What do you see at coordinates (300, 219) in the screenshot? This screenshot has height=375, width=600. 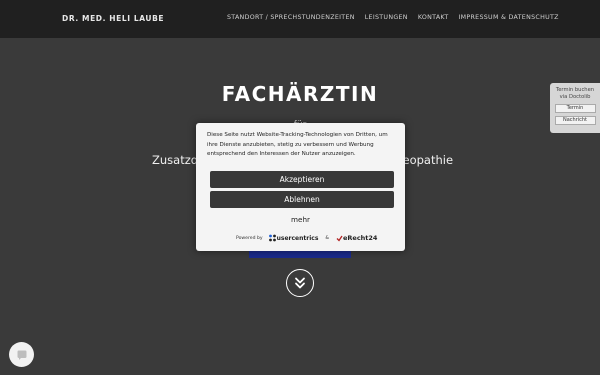 I see `more-link: mehr` at bounding box center [300, 219].